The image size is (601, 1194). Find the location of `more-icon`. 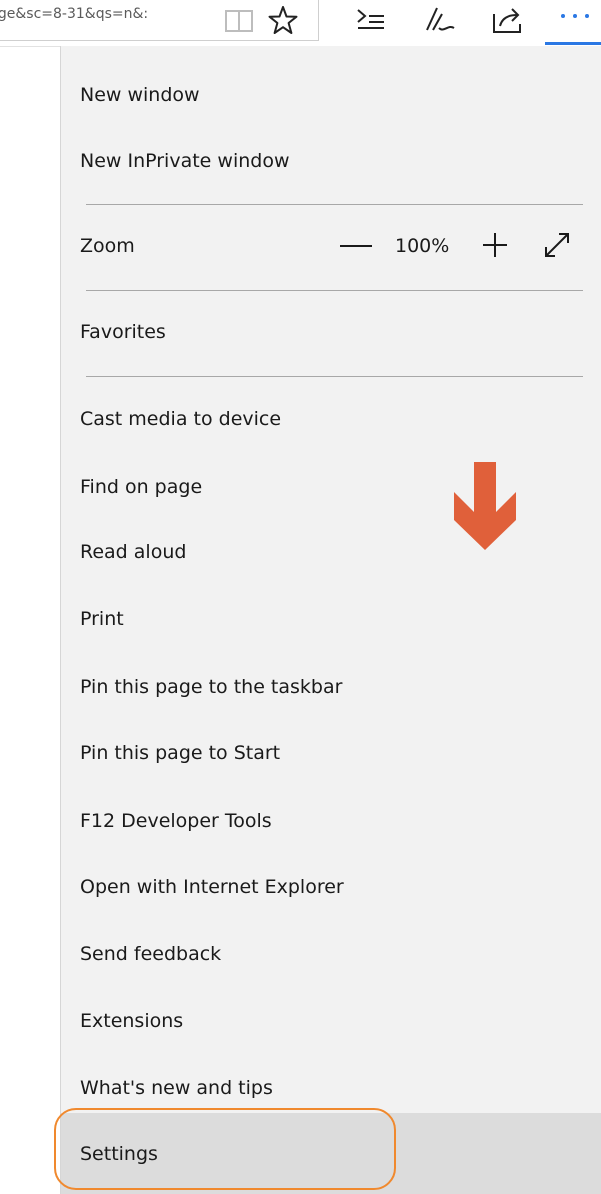

more-icon is located at coordinates (575, 14).